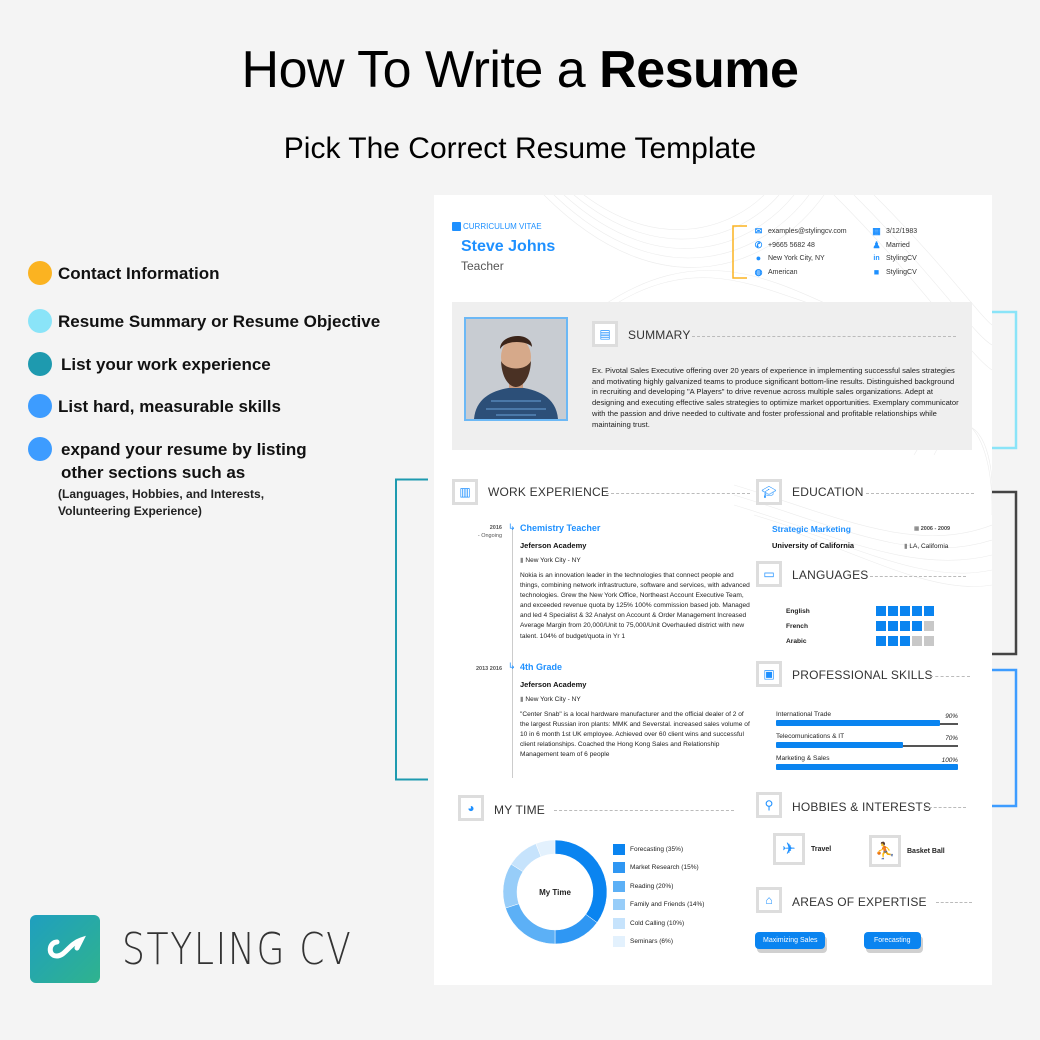 The image size is (1040, 1040). Describe the element at coordinates (860, 641) in the screenshot. I see `language-row: Arabic` at that location.